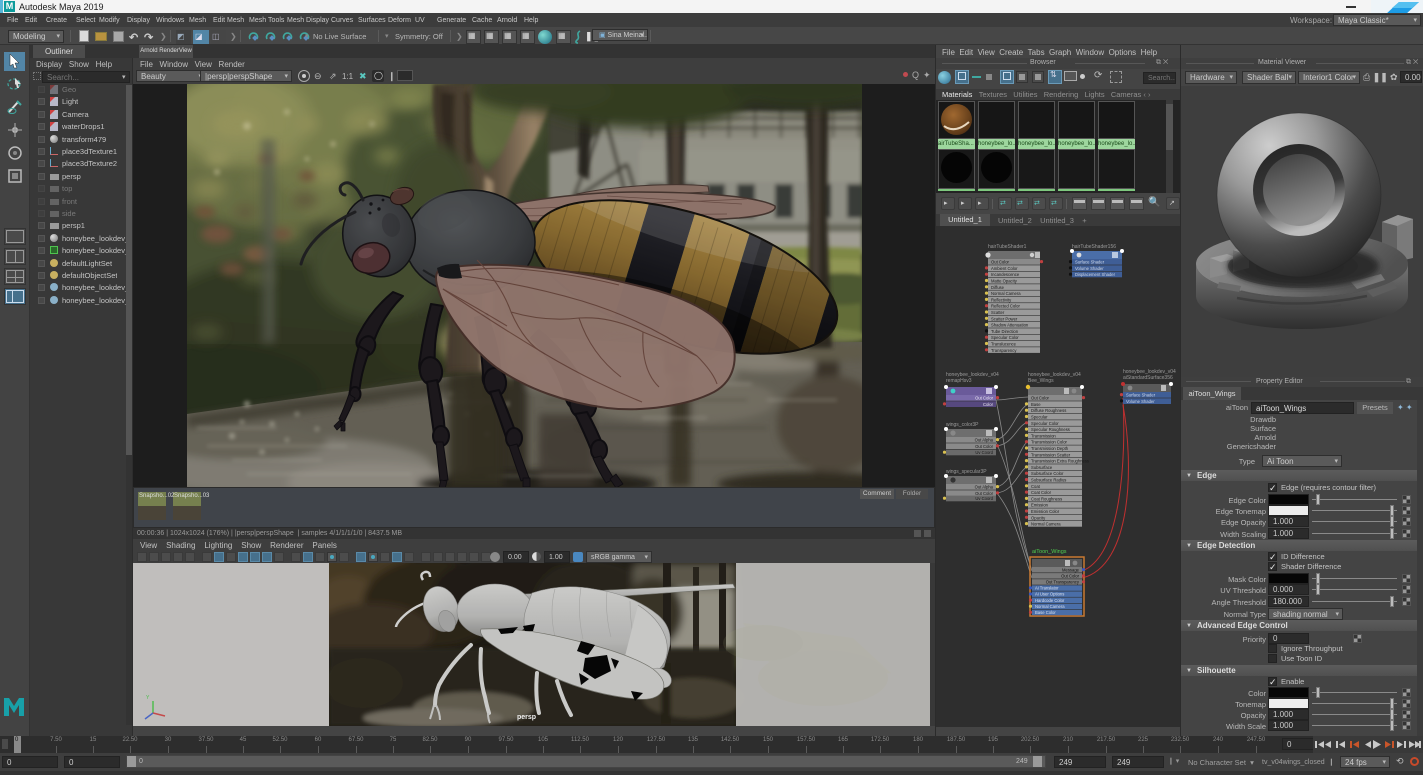 Image resolution: width=1423 pixels, height=775 pixels. I want to click on svg-text: Diffuse Roughness, so click(1048, 410).